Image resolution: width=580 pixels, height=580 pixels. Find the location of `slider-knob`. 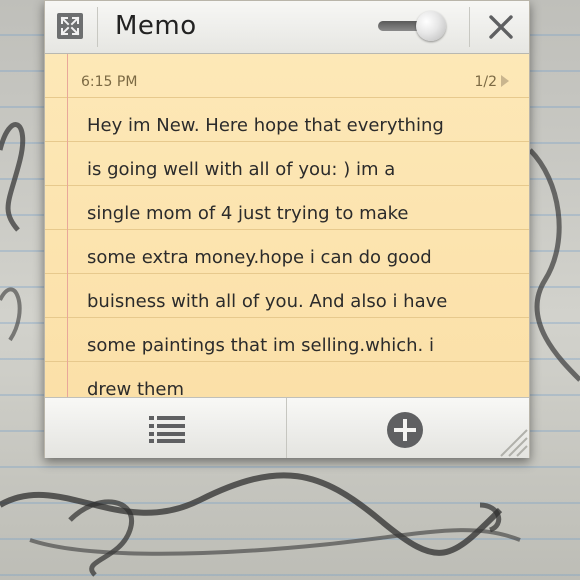

slider-knob is located at coordinates (431, 26).